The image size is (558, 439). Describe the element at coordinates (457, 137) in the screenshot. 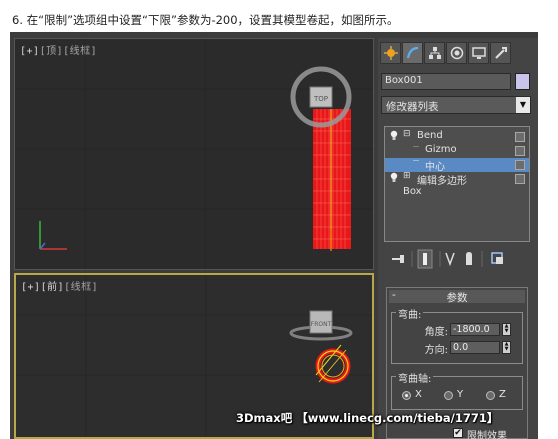

I see `stack-item-bend: ⊟ Bend` at that location.